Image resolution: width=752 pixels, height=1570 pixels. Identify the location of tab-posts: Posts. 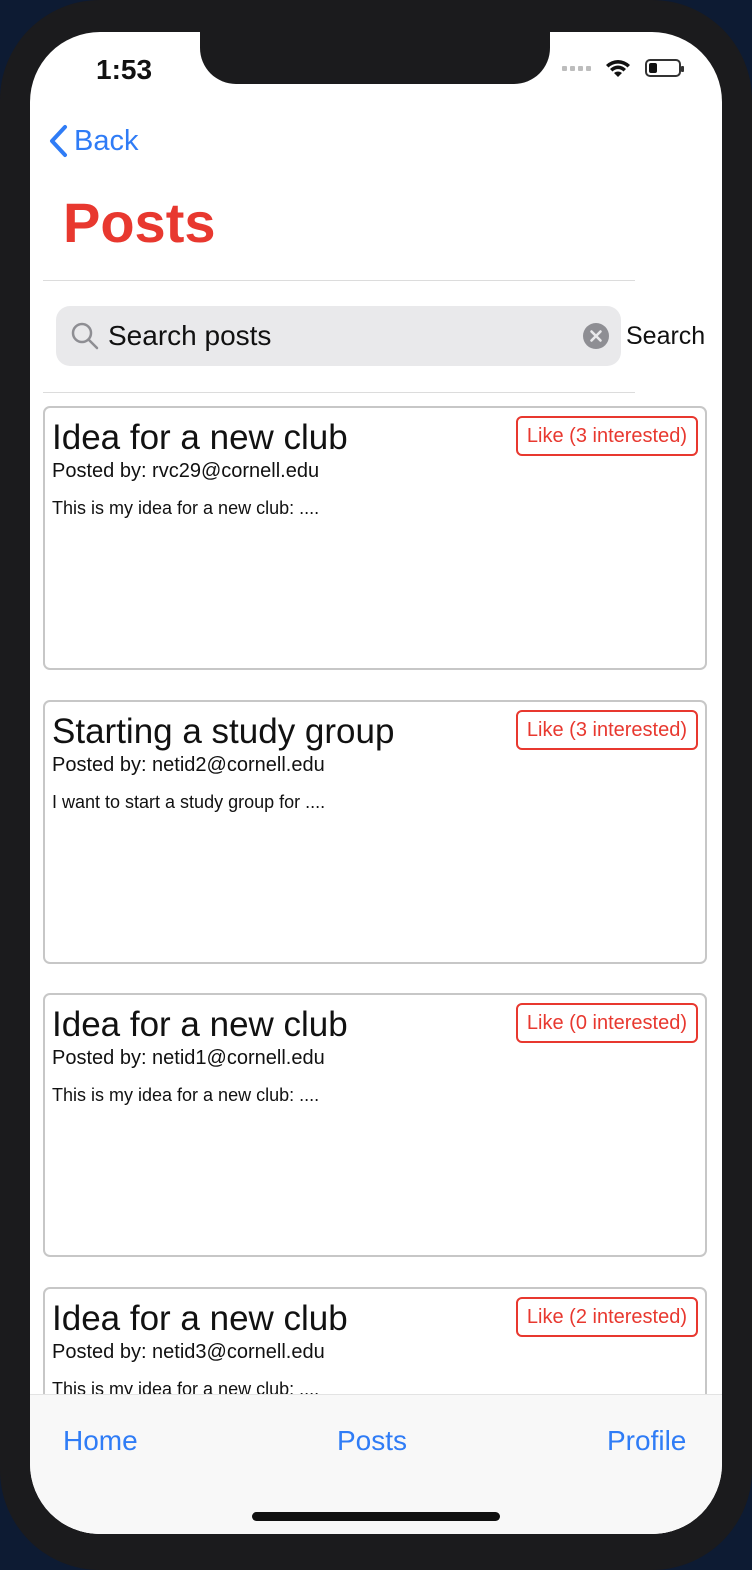
(372, 1441).